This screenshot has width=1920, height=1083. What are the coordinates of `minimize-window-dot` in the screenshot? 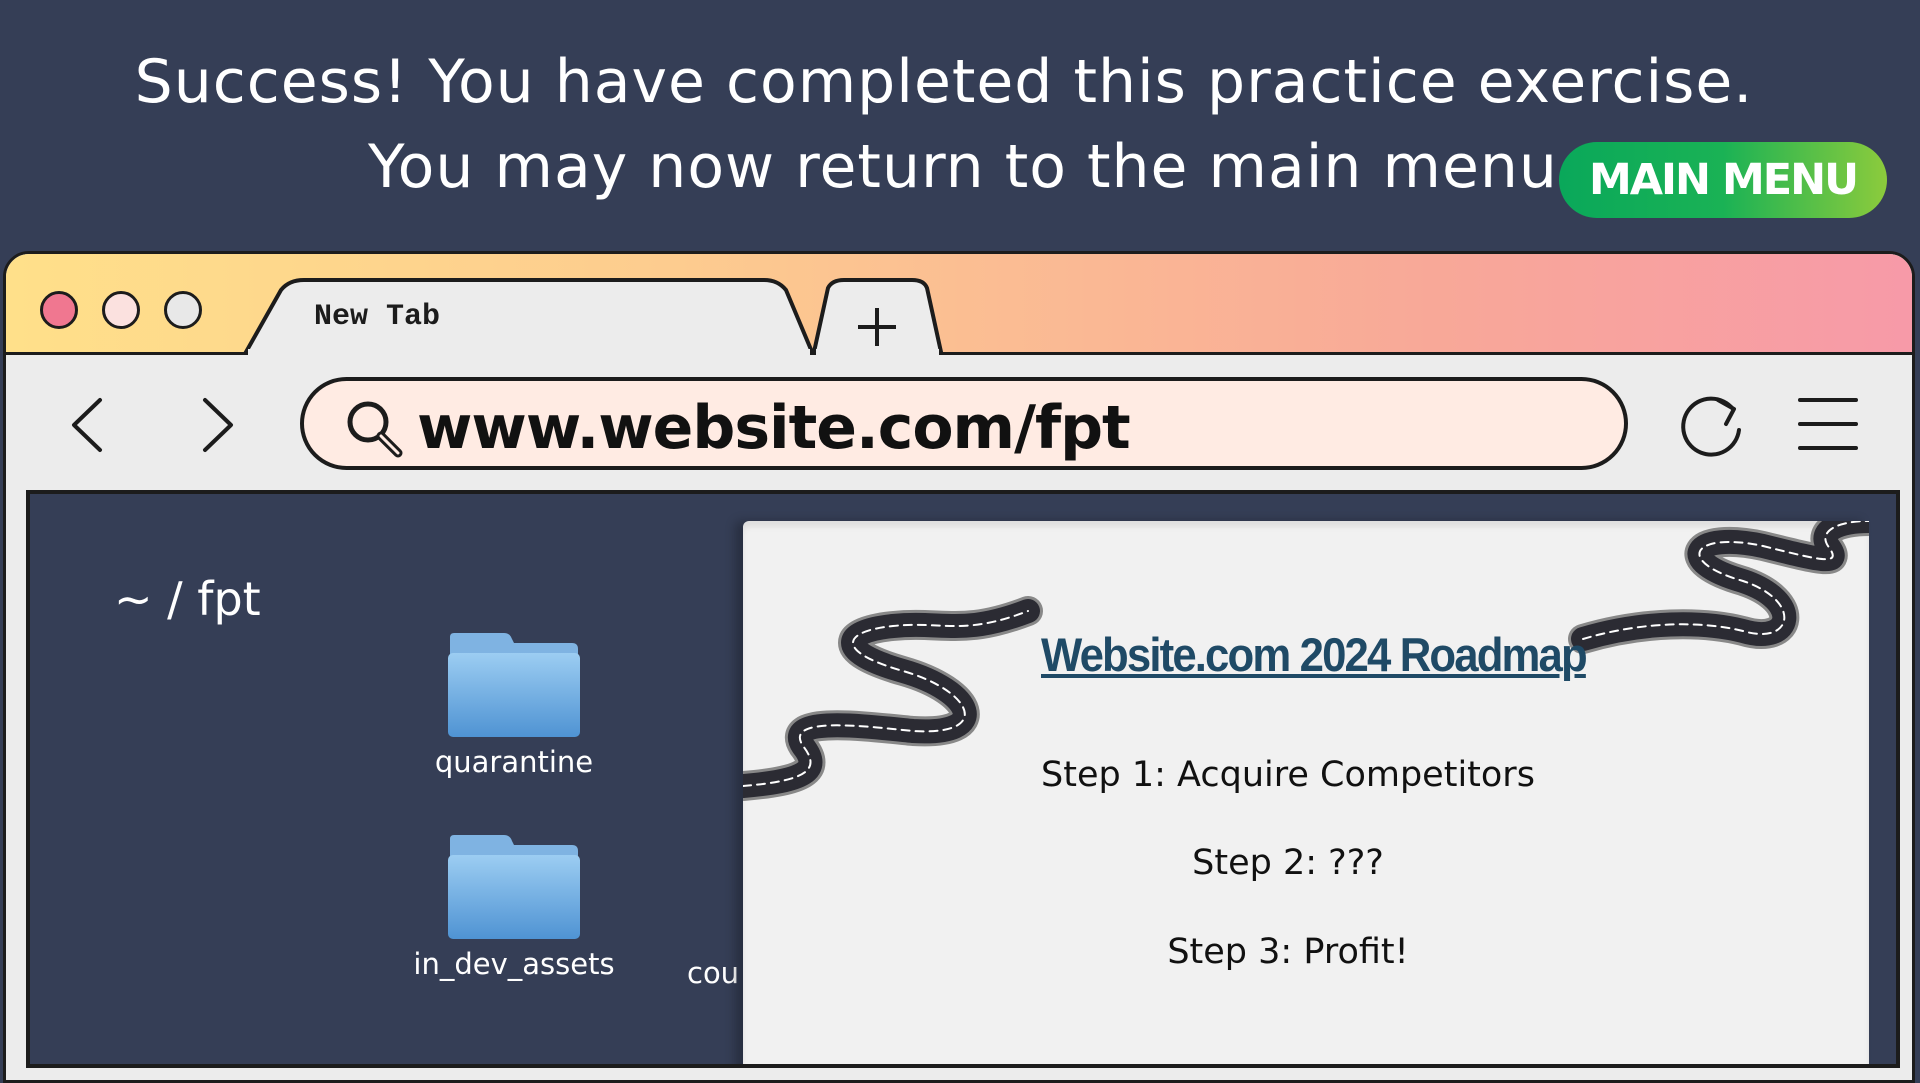 It's located at (121, 310).